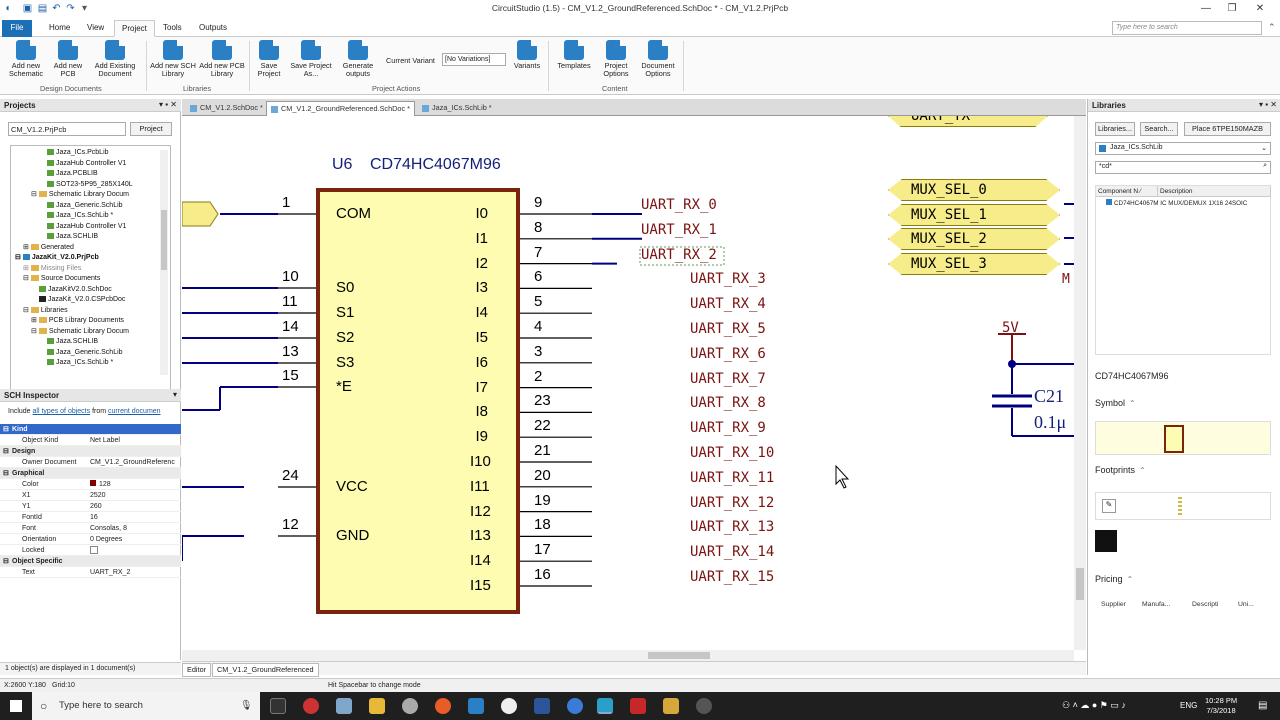 The width and height of the screenshot is (1280, 720). I want to click on doc-tab-cm-v12: CM_V1.2.SchDoc *, so click(226, 108).